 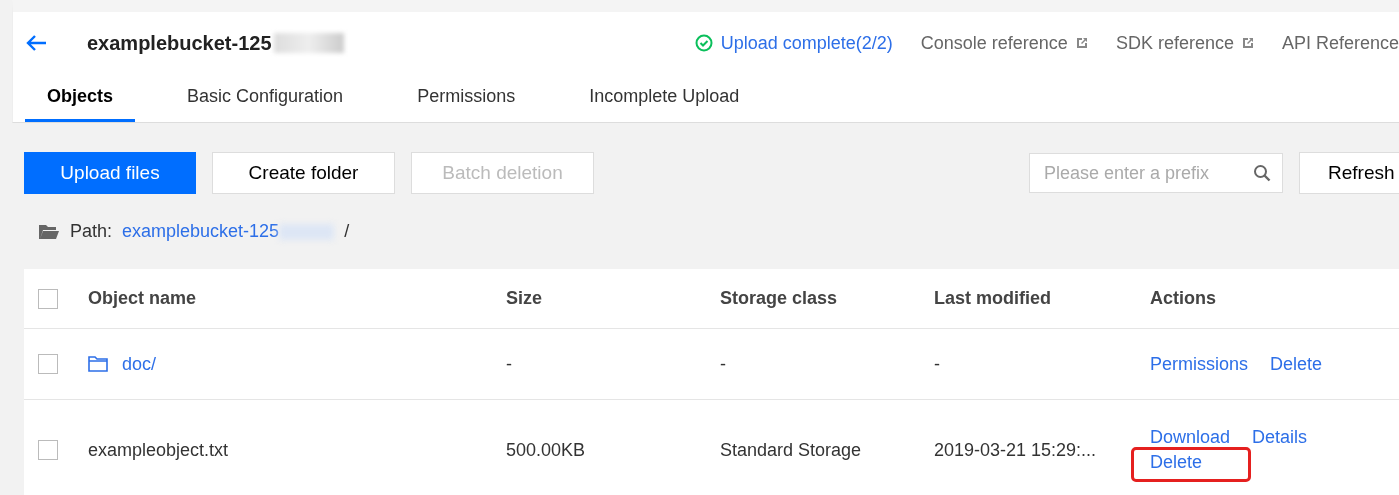 I want to click on table-cell-text: 500.00KB, so click(x=546, y=450).